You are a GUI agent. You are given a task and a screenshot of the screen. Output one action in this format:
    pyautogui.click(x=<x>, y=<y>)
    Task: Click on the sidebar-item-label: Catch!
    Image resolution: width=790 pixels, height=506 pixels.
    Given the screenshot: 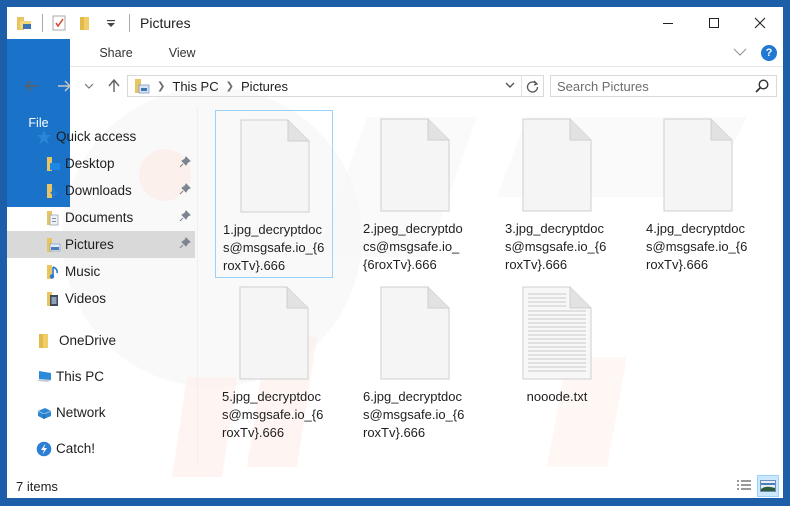 What is the action you would take?
    pyautogui.click(x=76, y=448)
    